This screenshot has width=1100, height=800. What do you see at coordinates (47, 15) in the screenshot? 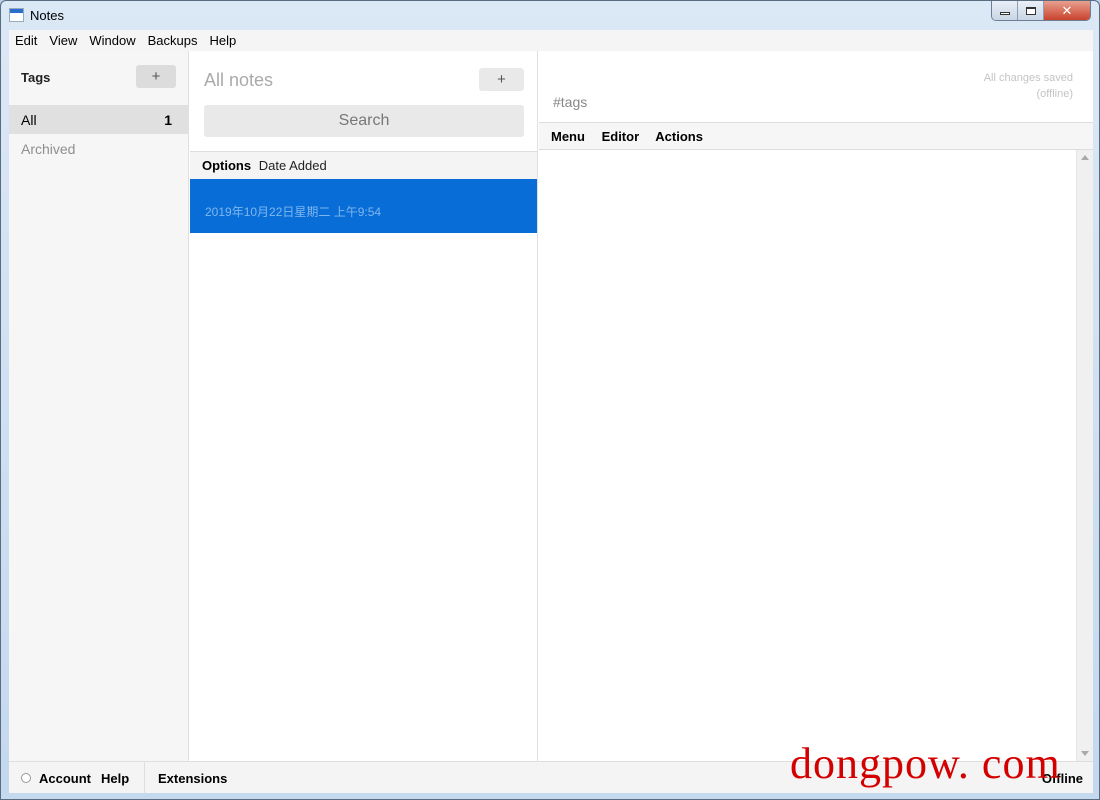
I see `window-title: Notes` at bounding box center [47, 15].